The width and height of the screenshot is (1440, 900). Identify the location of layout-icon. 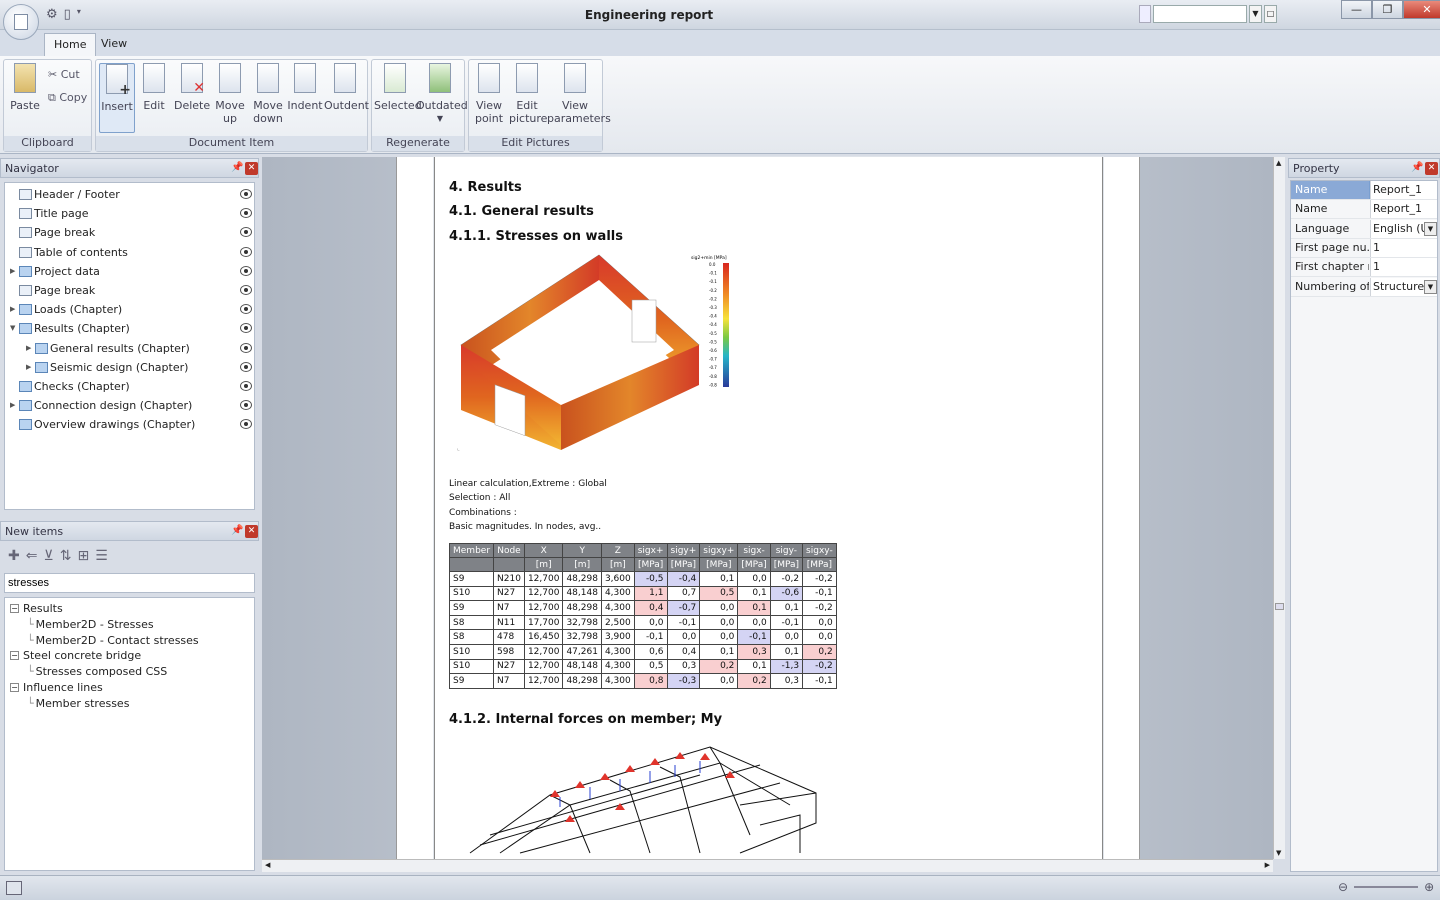
(14, 888).